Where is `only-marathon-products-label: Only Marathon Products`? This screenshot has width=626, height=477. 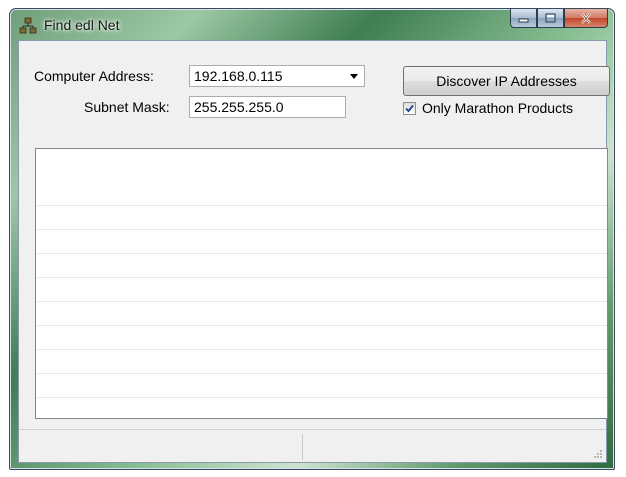 only-marathon-products-label: Only Marathon Products is located at coordinates (497, 108).